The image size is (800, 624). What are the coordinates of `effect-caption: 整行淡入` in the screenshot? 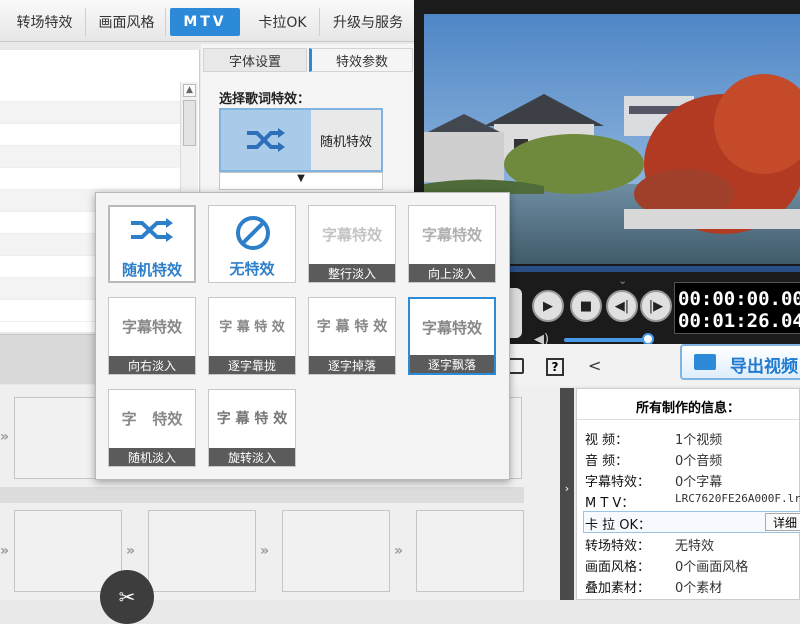 It's located at (352, 273).